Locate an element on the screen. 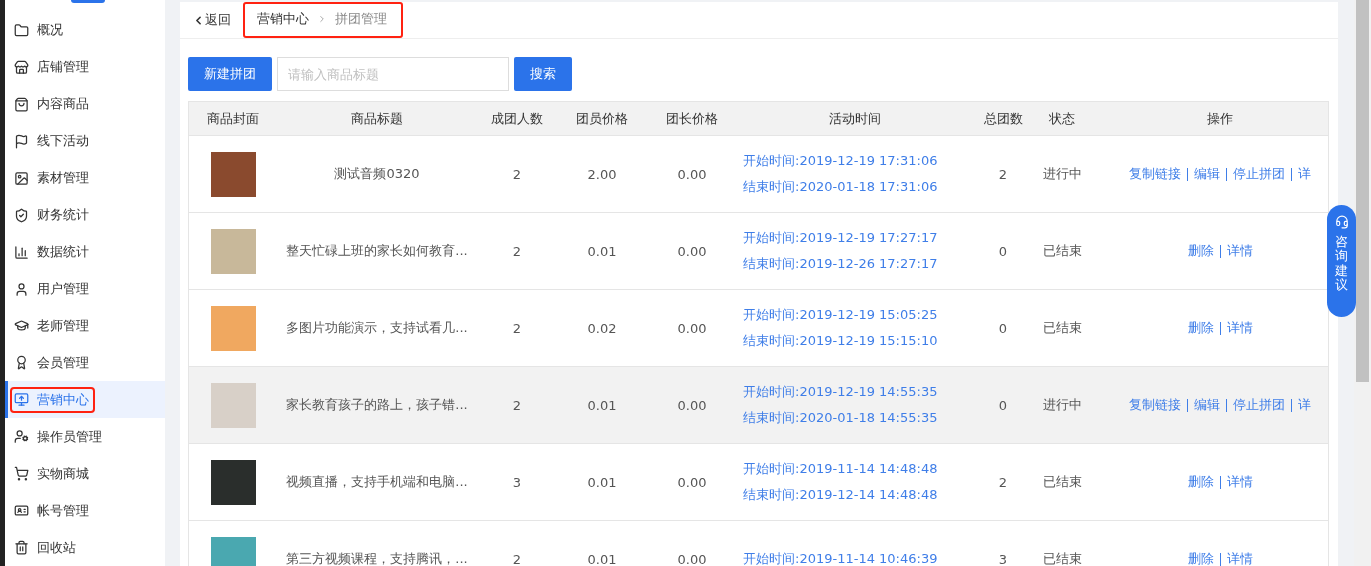 This screenshot has height=566, width=1371. column-header: 商品封面 is located at coordinates (233, 118).